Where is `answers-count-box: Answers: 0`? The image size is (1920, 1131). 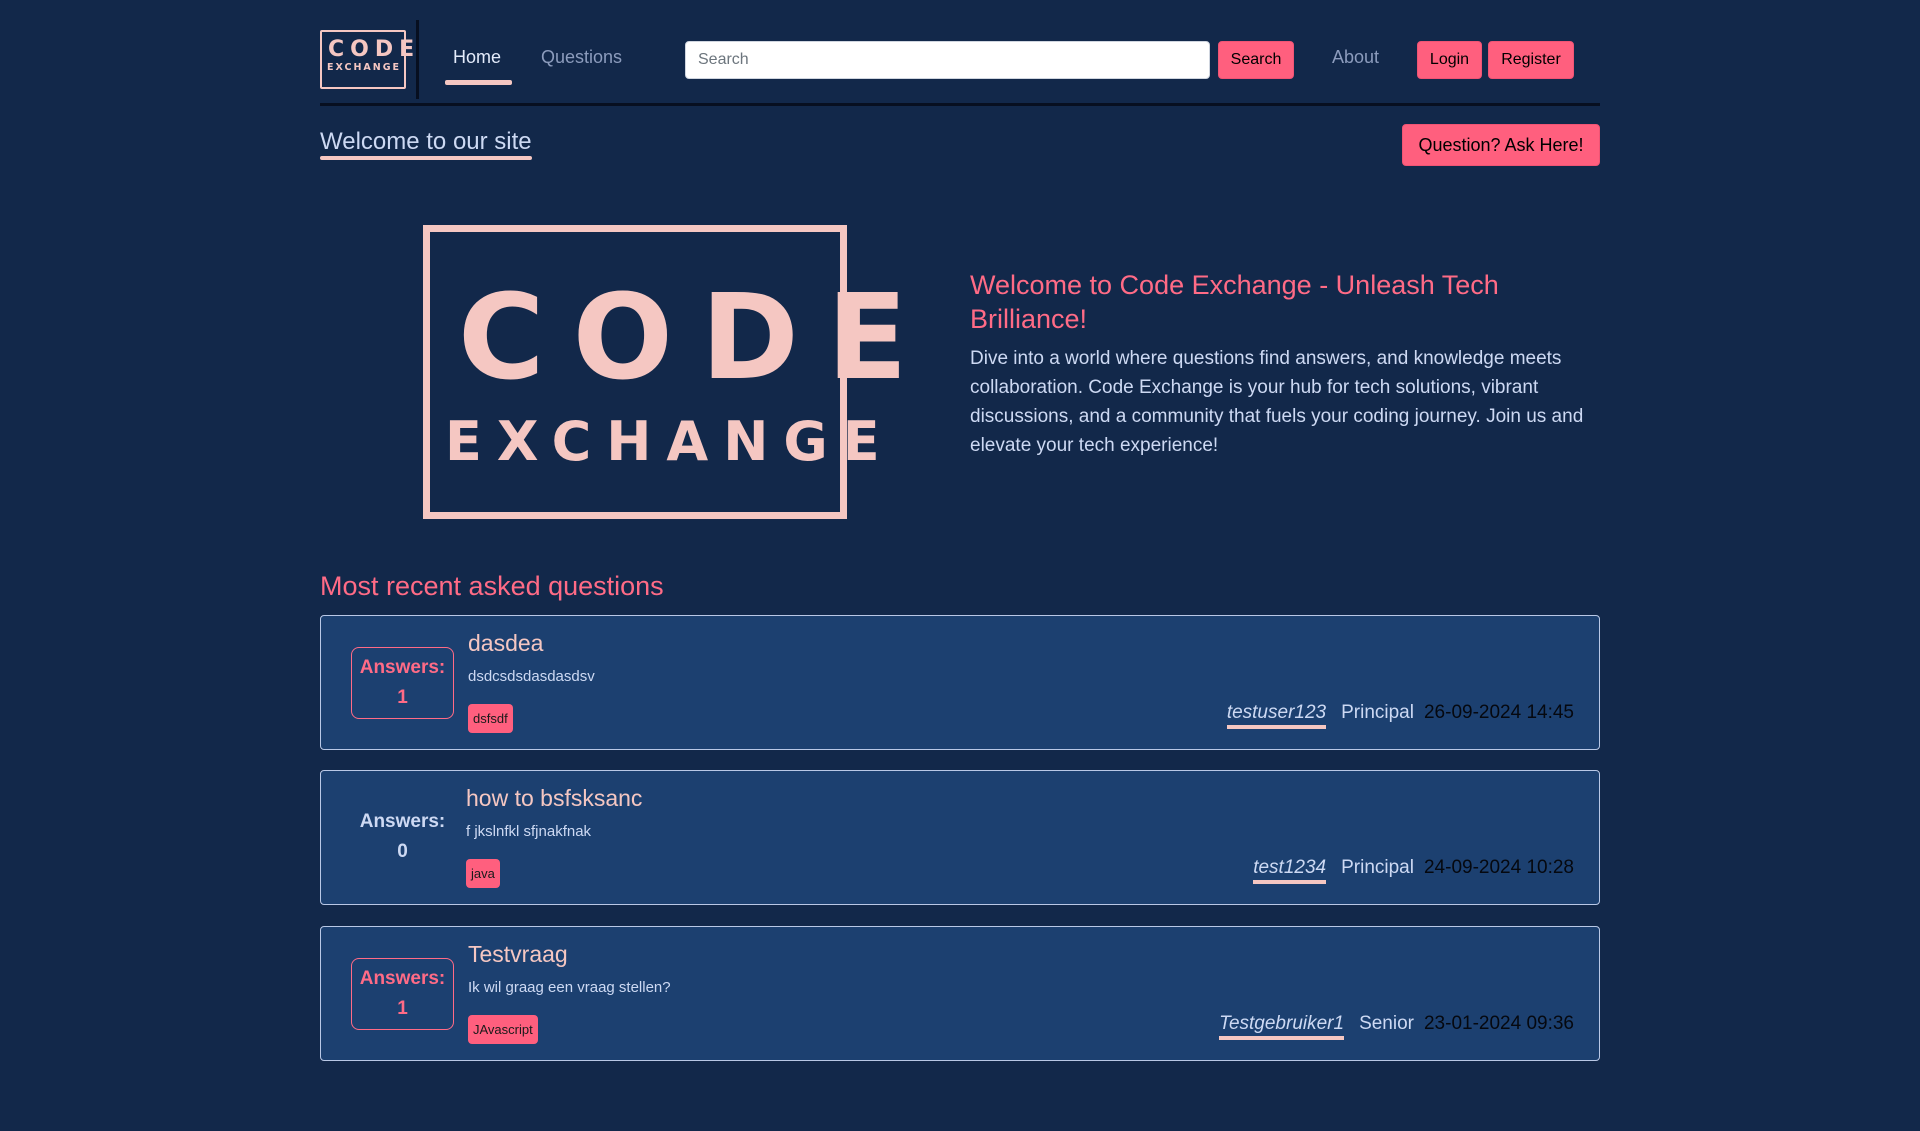
answers-count-box: Answers: 0 is located at coordinates (402, 838).